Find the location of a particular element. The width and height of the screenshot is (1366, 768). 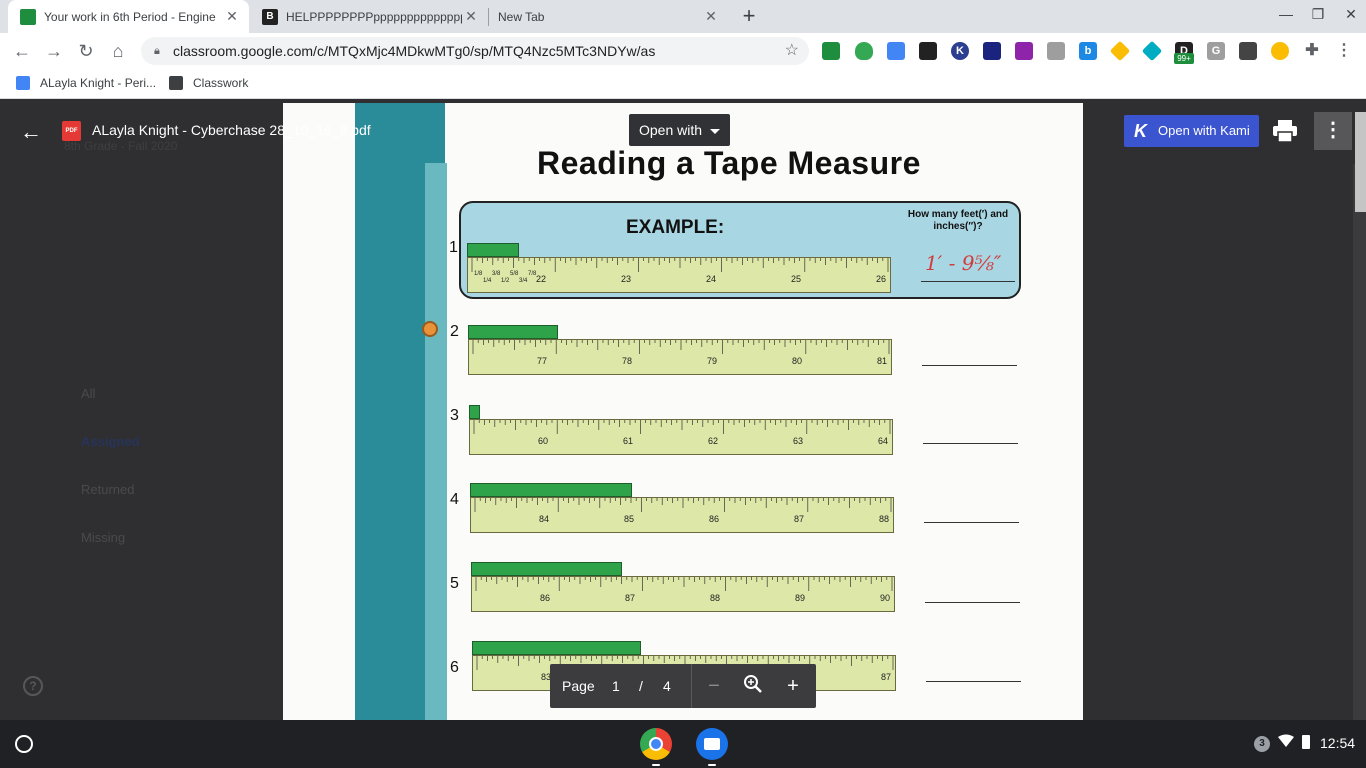

ruler-inch-label: 25 is located at coordinates (796, 279).